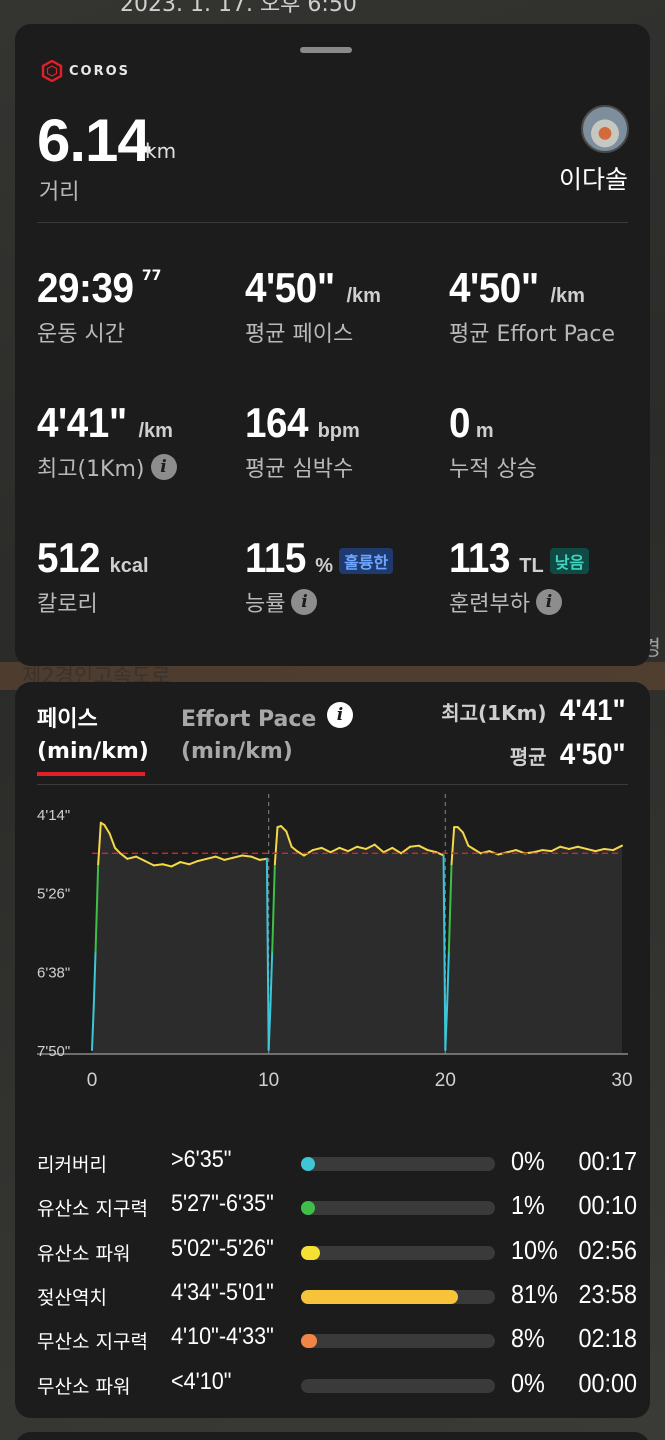 The image size is (665, 1440). What do you see at coordinates (528, 757) in the screenshot?
I see `avg-pace-label: 평균` at bounding box center [528, 757].